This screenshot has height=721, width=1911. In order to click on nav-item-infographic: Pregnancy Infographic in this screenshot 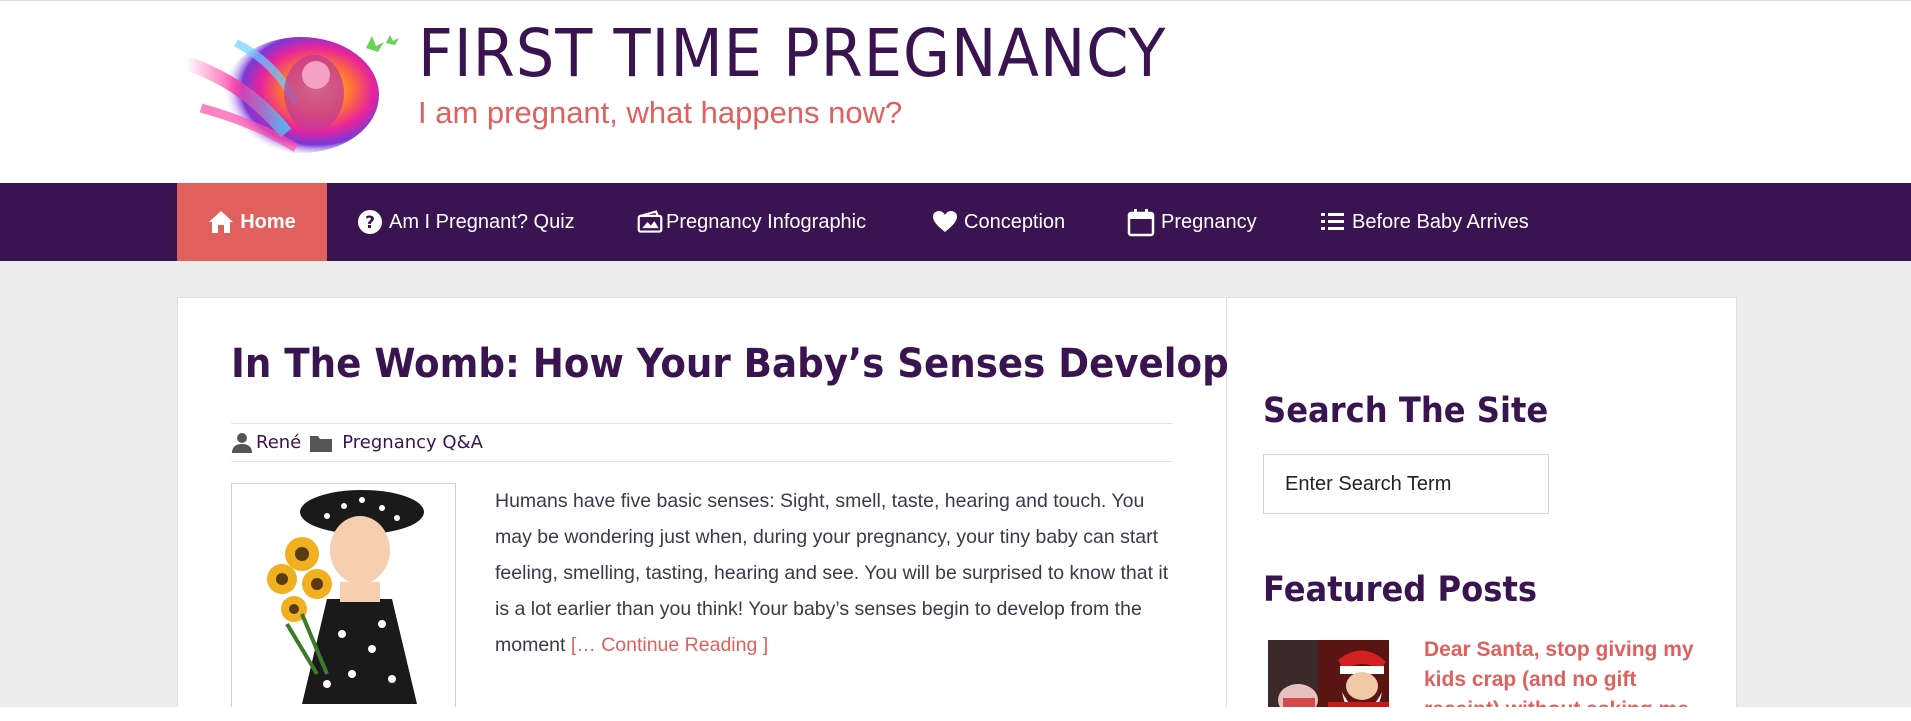, I will do `click(751, 222)`.